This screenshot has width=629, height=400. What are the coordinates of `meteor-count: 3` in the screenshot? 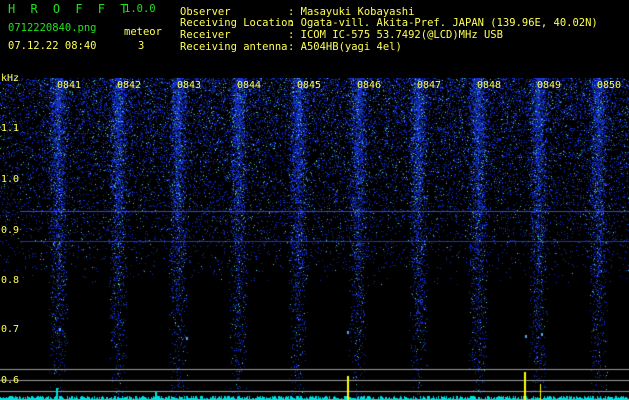 It's located at (141, 46).